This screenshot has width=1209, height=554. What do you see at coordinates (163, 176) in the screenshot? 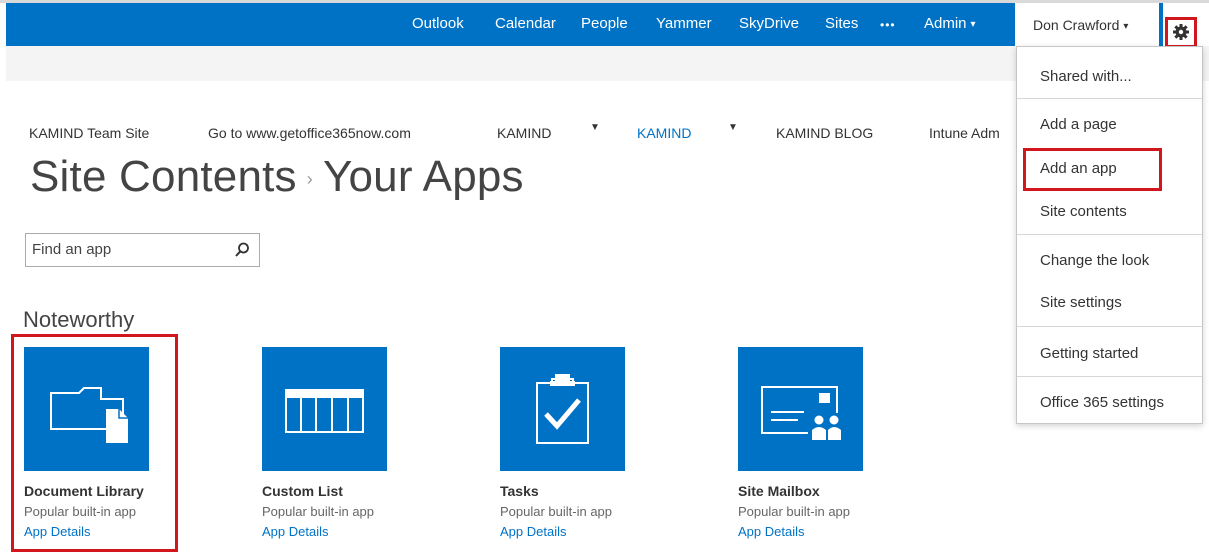
I see `breadcrumb-site-contents: Site Contents` at bounding box center [163, 176].